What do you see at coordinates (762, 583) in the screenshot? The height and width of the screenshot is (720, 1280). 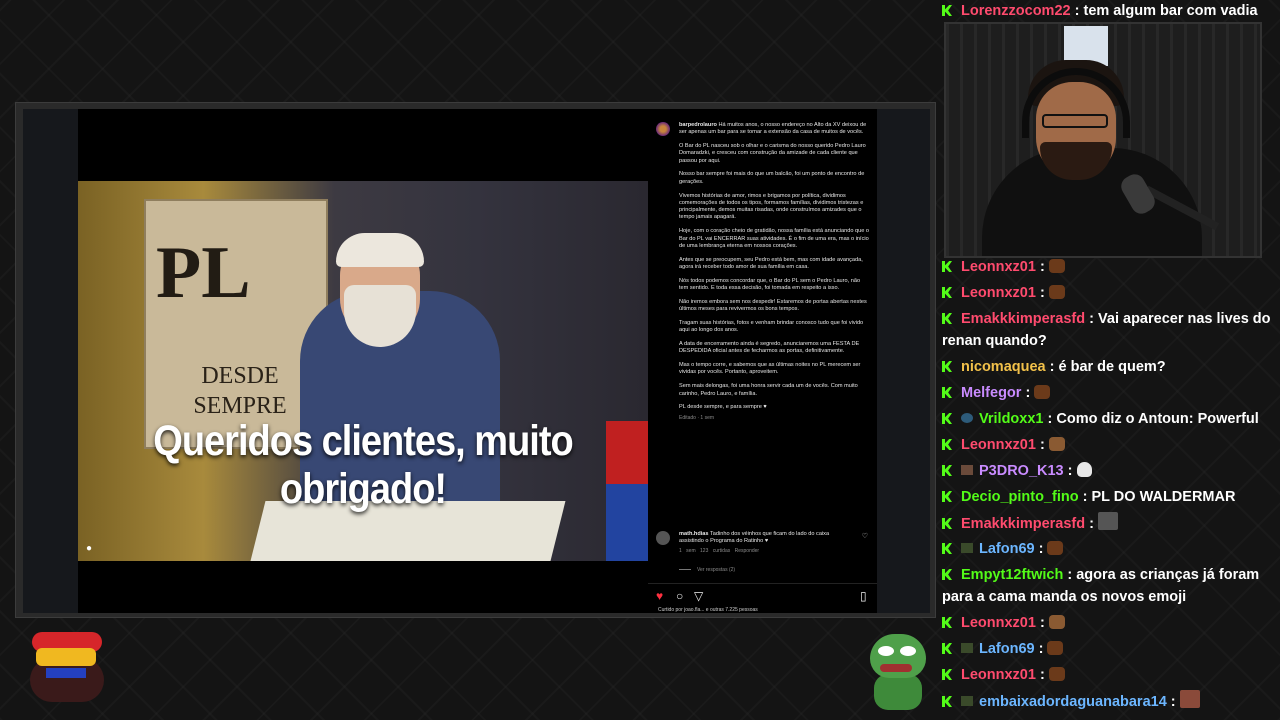 I see `divider` at bounding box center [762, 583].